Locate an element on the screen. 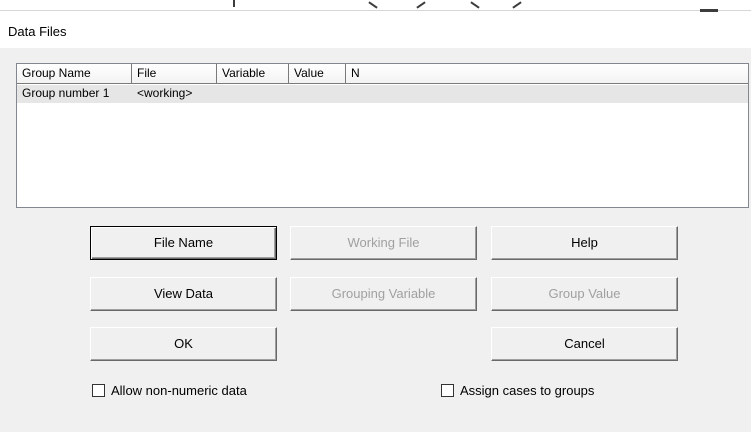 This screenshot has width=751, height=432. cell-group-name: Group number 1 is located at coordinates (66, 93).